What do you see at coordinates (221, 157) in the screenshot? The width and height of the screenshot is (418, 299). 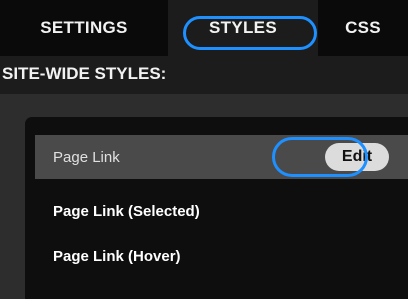 I see `list-item-page-link: Page Link Edit` at bounding box center [221, 157].